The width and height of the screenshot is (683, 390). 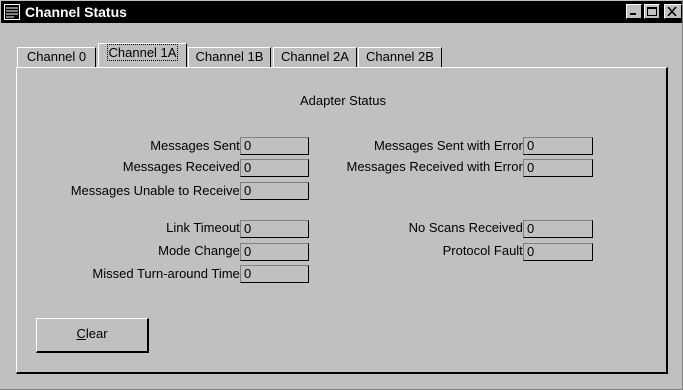 I want to click on close-button, so click(x=673, y=11).